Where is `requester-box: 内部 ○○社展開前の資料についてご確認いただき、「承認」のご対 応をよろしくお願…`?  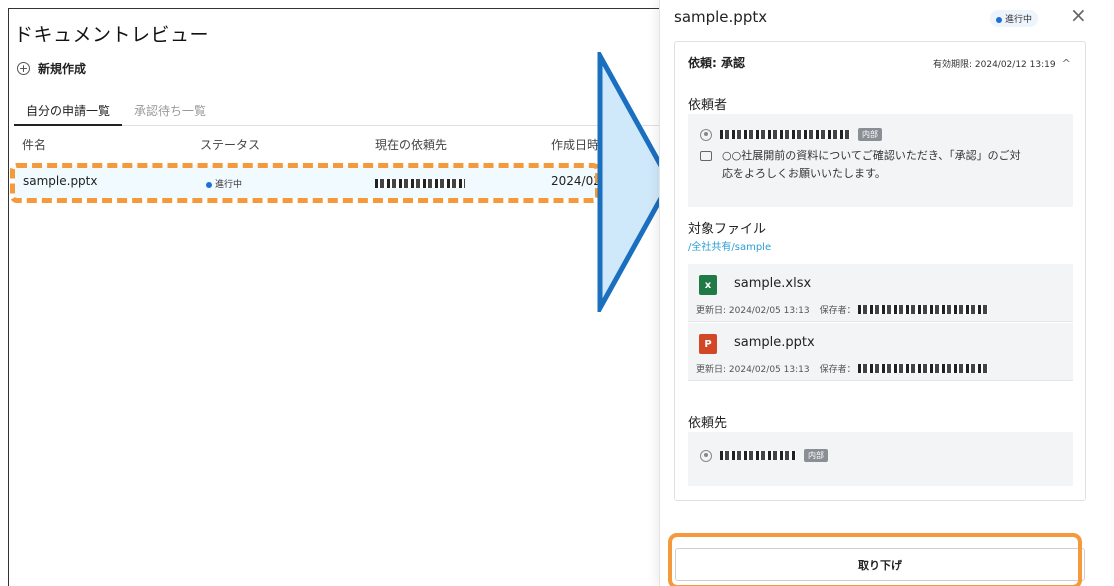
requester-box: 内部 ○○社展開前の資料についてご確認いただき、「承認」のご対 応をよろしくお願… is located at coordinates (880, 160).